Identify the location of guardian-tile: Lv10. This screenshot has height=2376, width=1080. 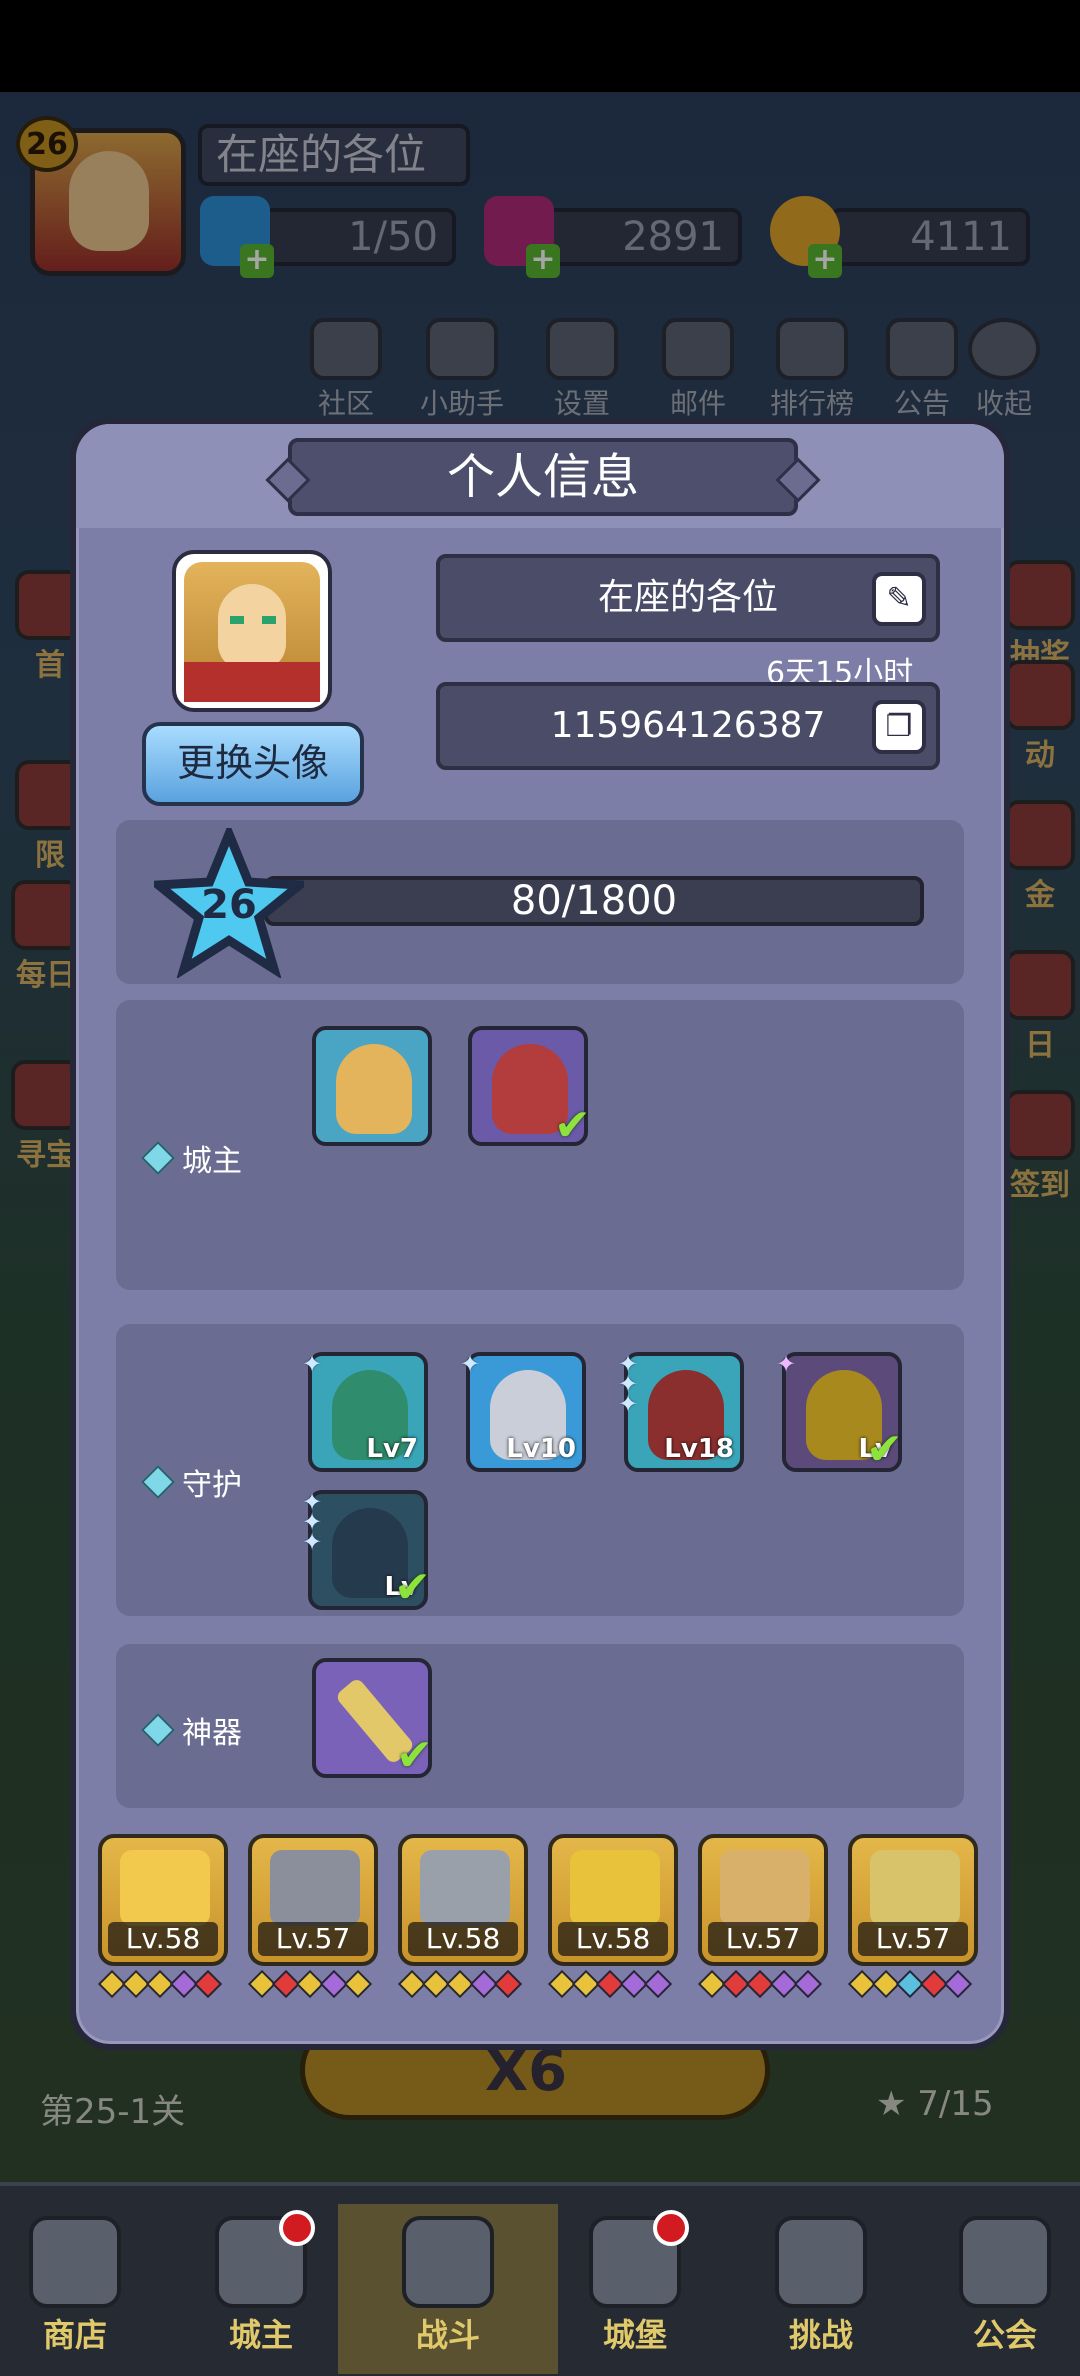
(526, 1412).